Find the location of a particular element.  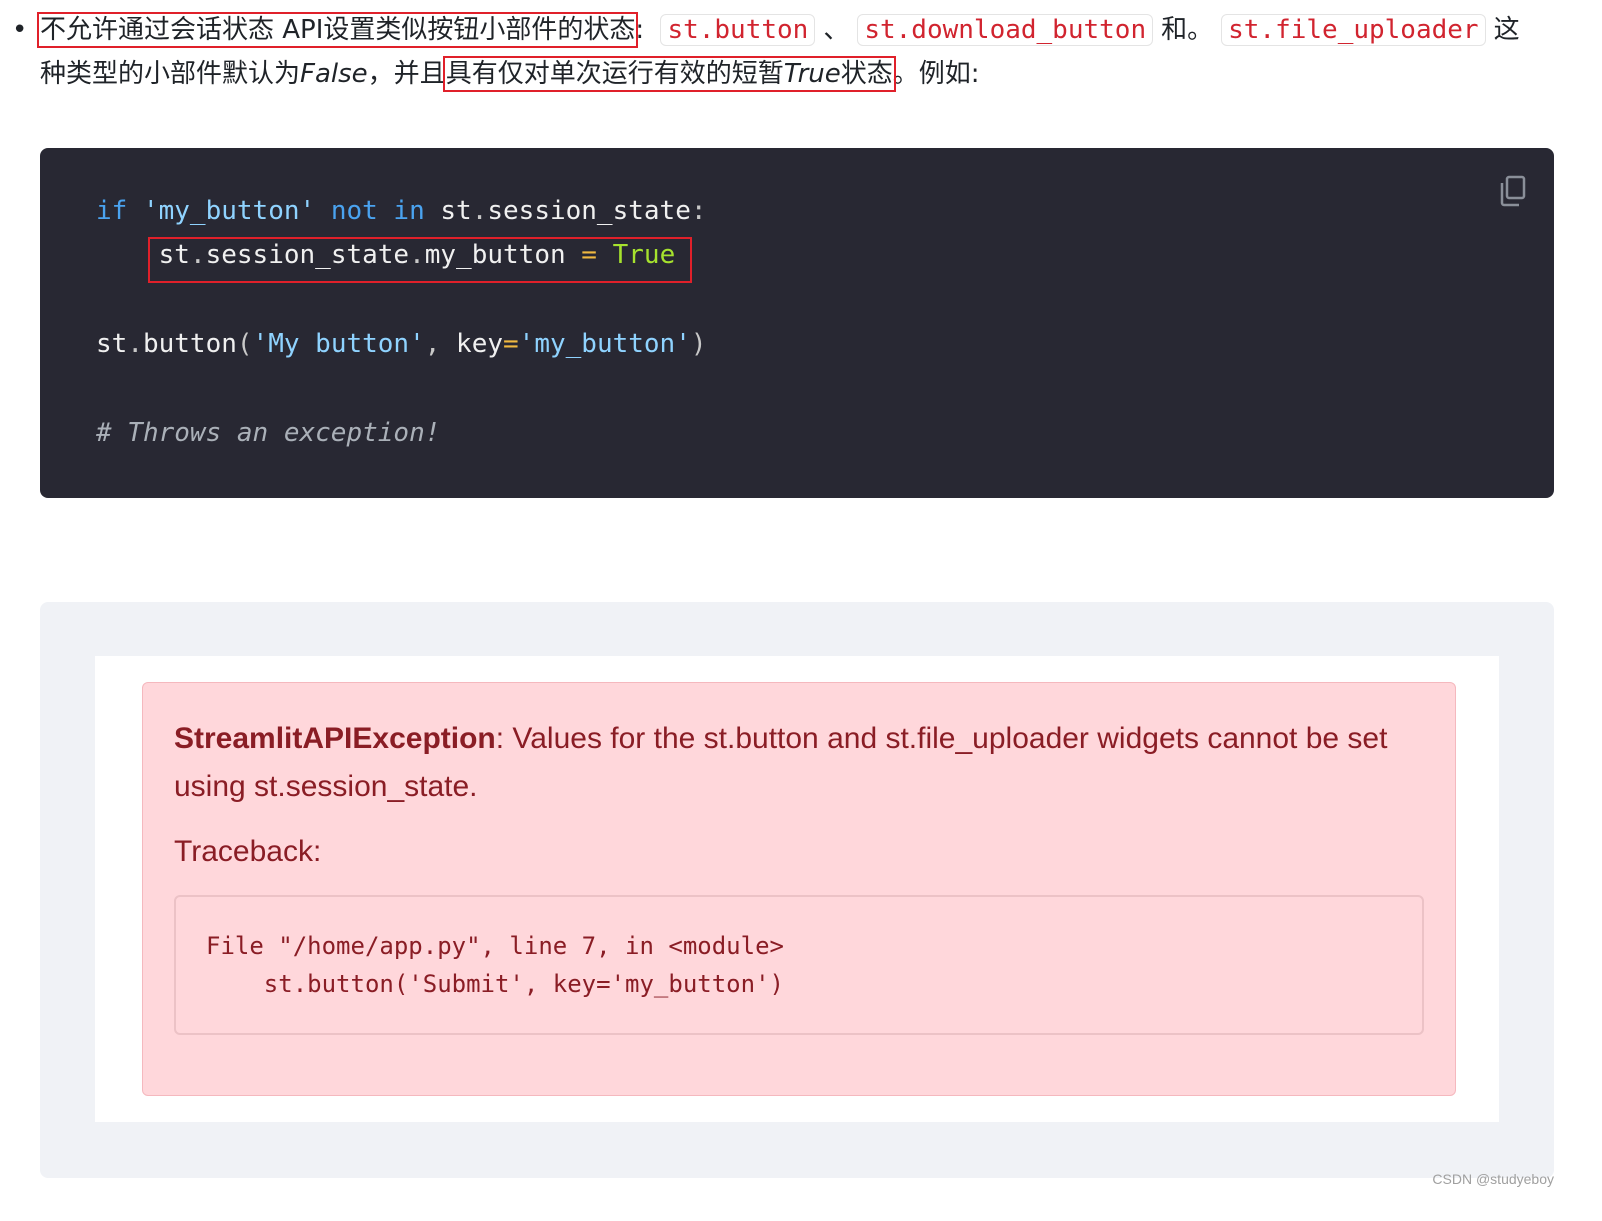

punctuation: : is located at coordinates (698, 211).